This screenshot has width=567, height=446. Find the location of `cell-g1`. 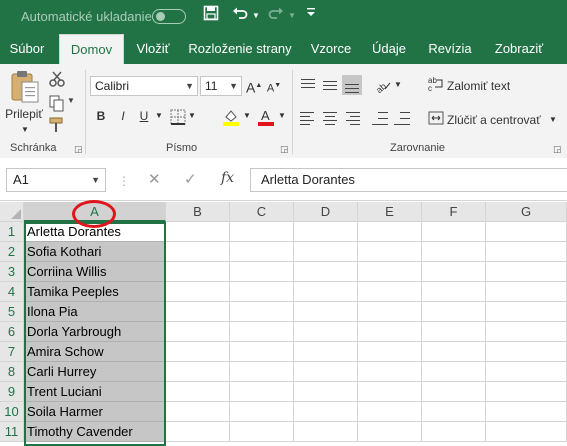

cell-g1 is located at coordinates (526, 232).